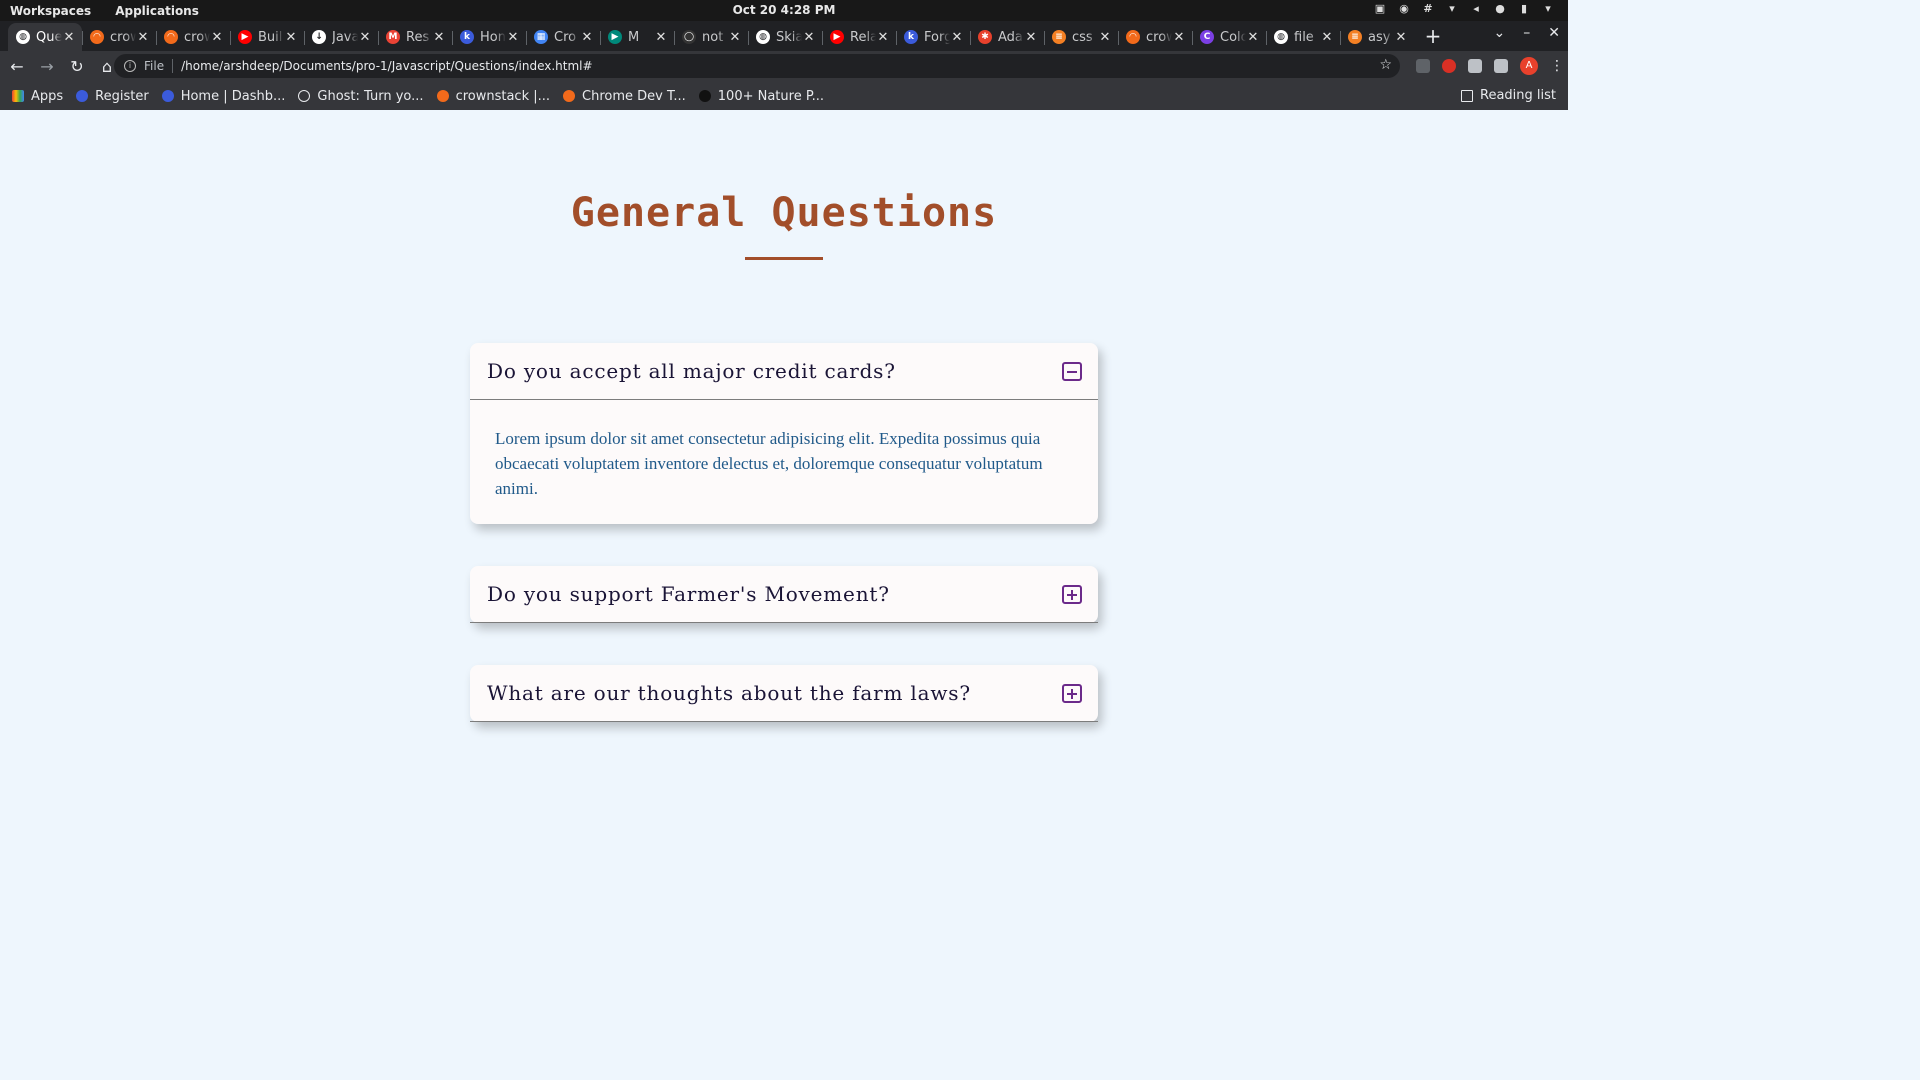 This screenshot has height=1080, width=1920. What do you see at coordinates (1529, 66) in the screenshot?
I see `profile-avatar: A` at bounding box center [1529, 66].